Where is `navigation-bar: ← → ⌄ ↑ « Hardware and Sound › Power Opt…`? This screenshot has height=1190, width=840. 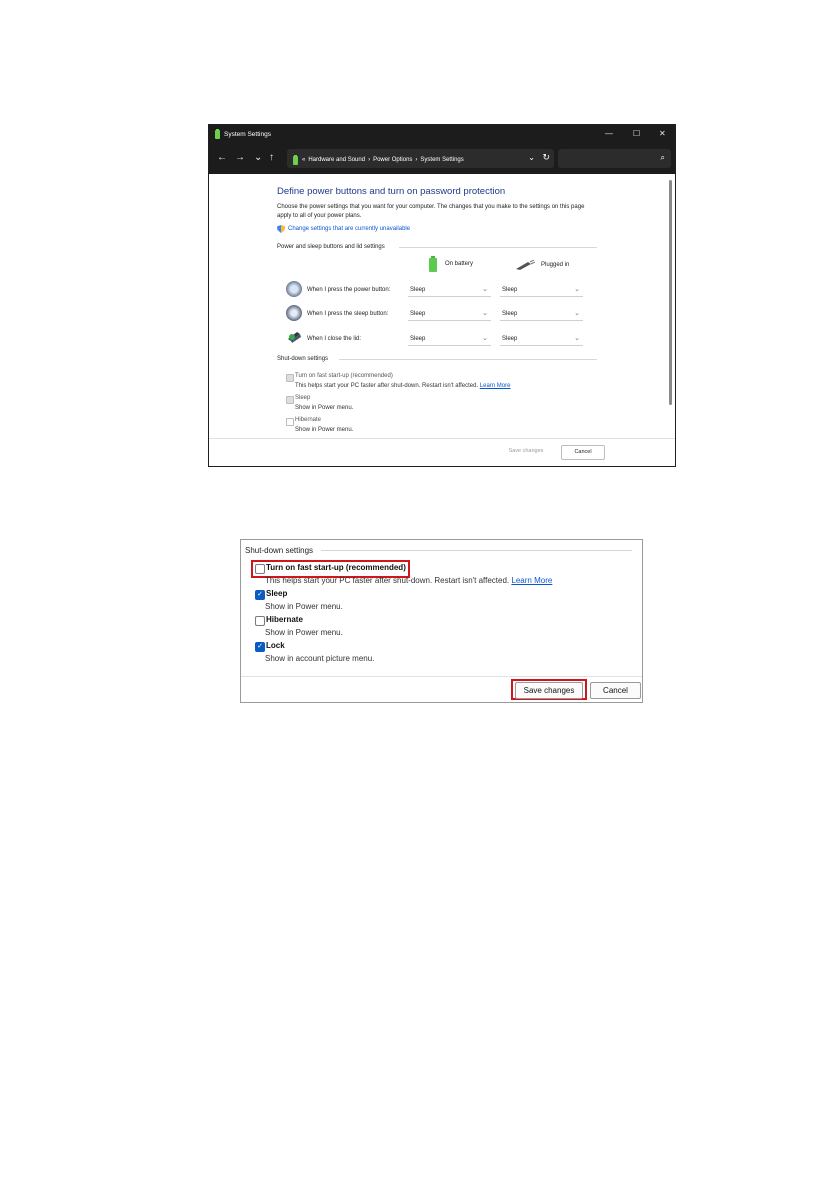 navigation-bar: ← → ⌄ ↑ « Hardware and Sound › Power Opt… is located at coordinates (442, 159).